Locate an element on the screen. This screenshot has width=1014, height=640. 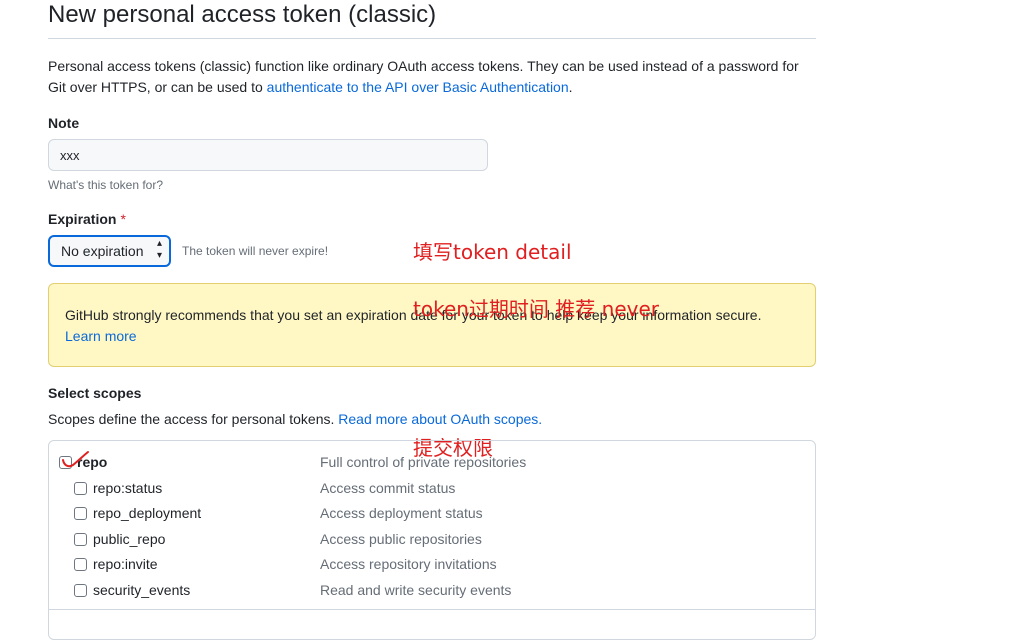
learn-more-link: Learn more is located at coordinates (101, 336).